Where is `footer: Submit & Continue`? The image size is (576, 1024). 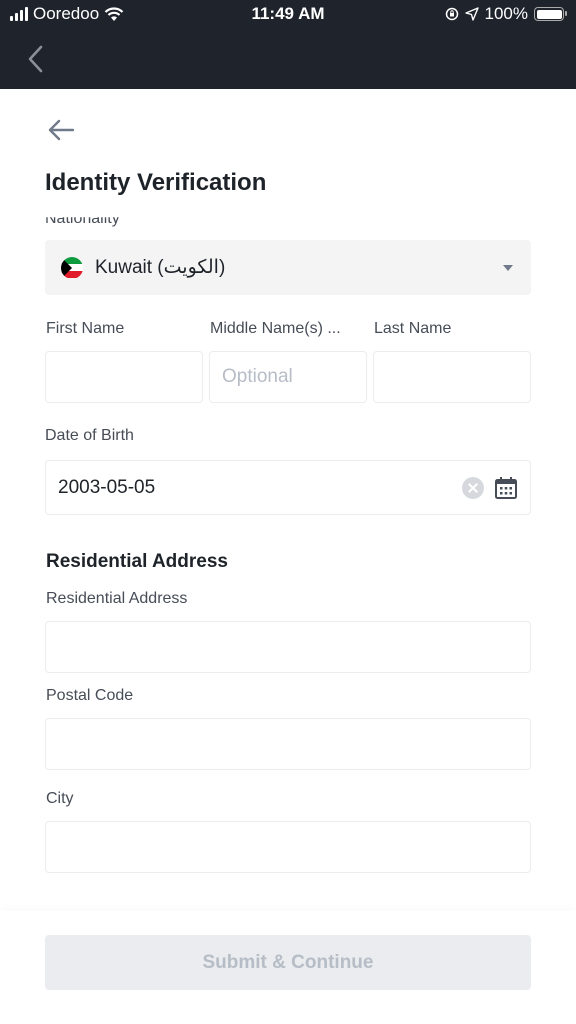 footer: Submit & Continue is located at coordinates (288, 967).